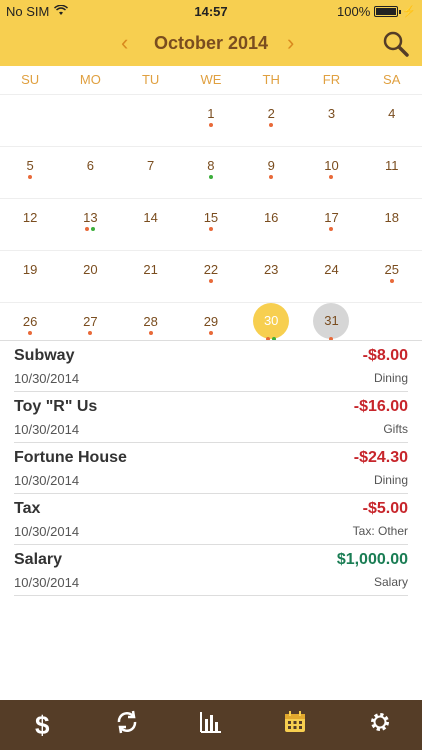 Image resolution: width=422 pixels, height=750 pixels. I want to click on transaction-amount: $1,000.00, so click(372, 559).